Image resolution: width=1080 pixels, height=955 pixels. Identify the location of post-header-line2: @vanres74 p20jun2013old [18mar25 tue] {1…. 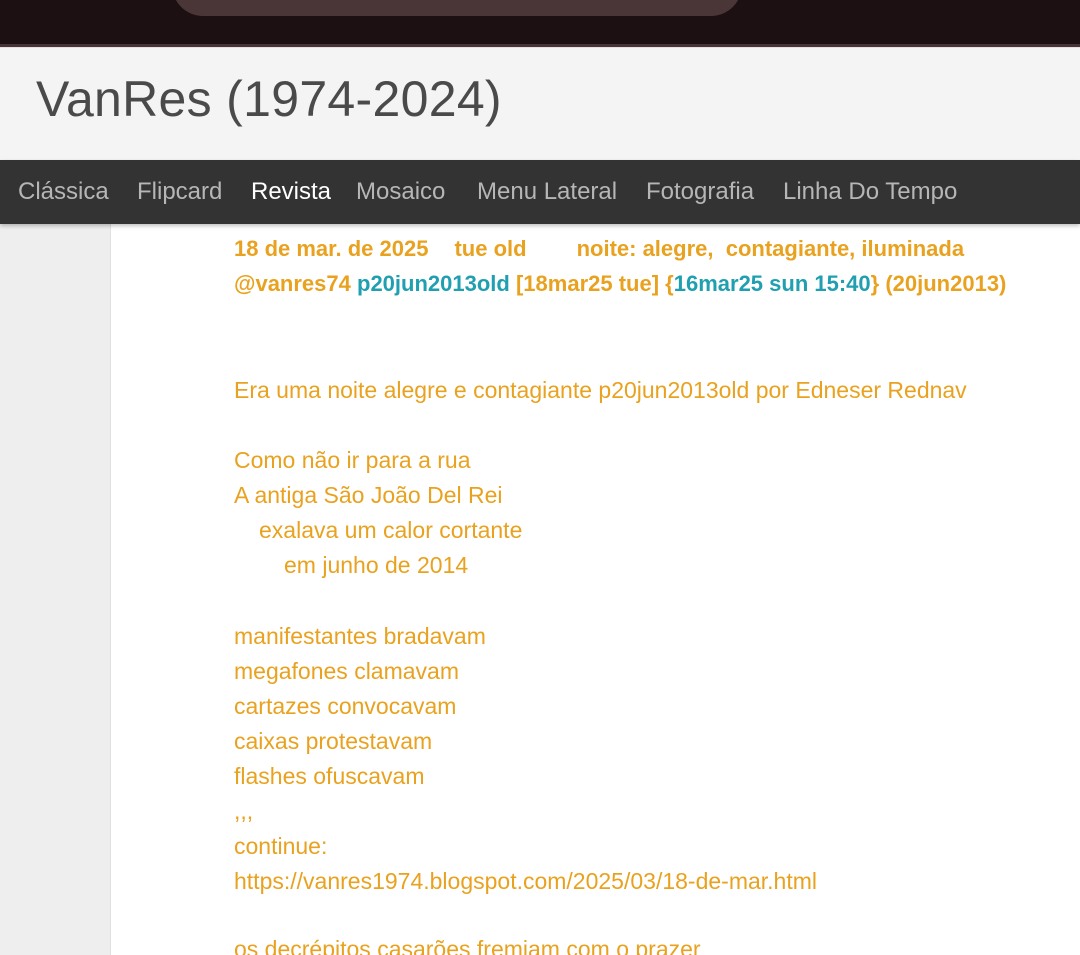
(620, 284).